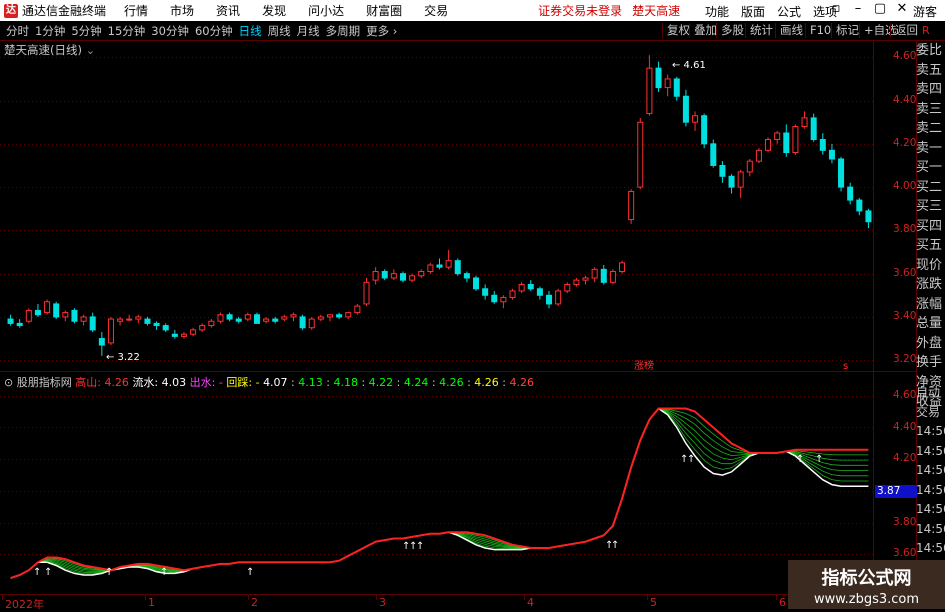  Describe the element at coordinates (789, 11) in the screenshot. I see `menu-gongshi: 公式` at that location.